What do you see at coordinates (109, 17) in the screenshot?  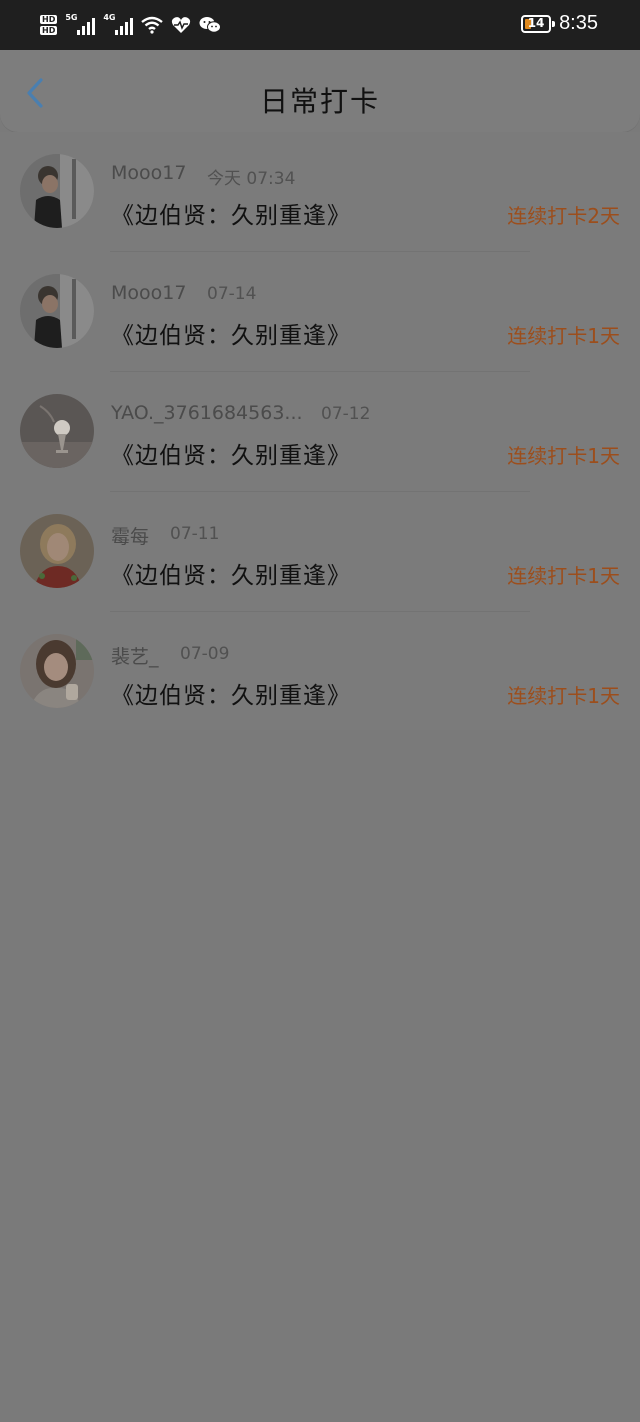 I see `network-4g-label: 4G` at bounding box center [109, 17].